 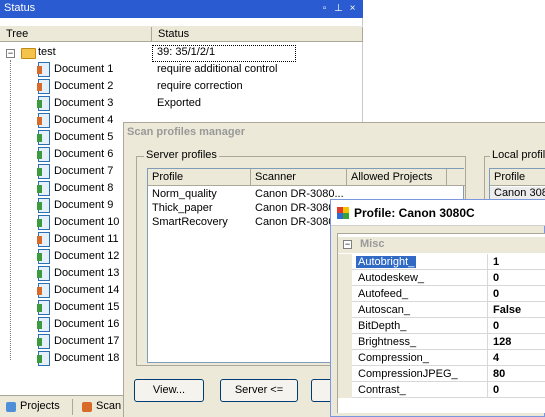 What do you see at coordinates (72, 407) in the screenshot?
I see `tab-divider` at bounding box center [72, 407].